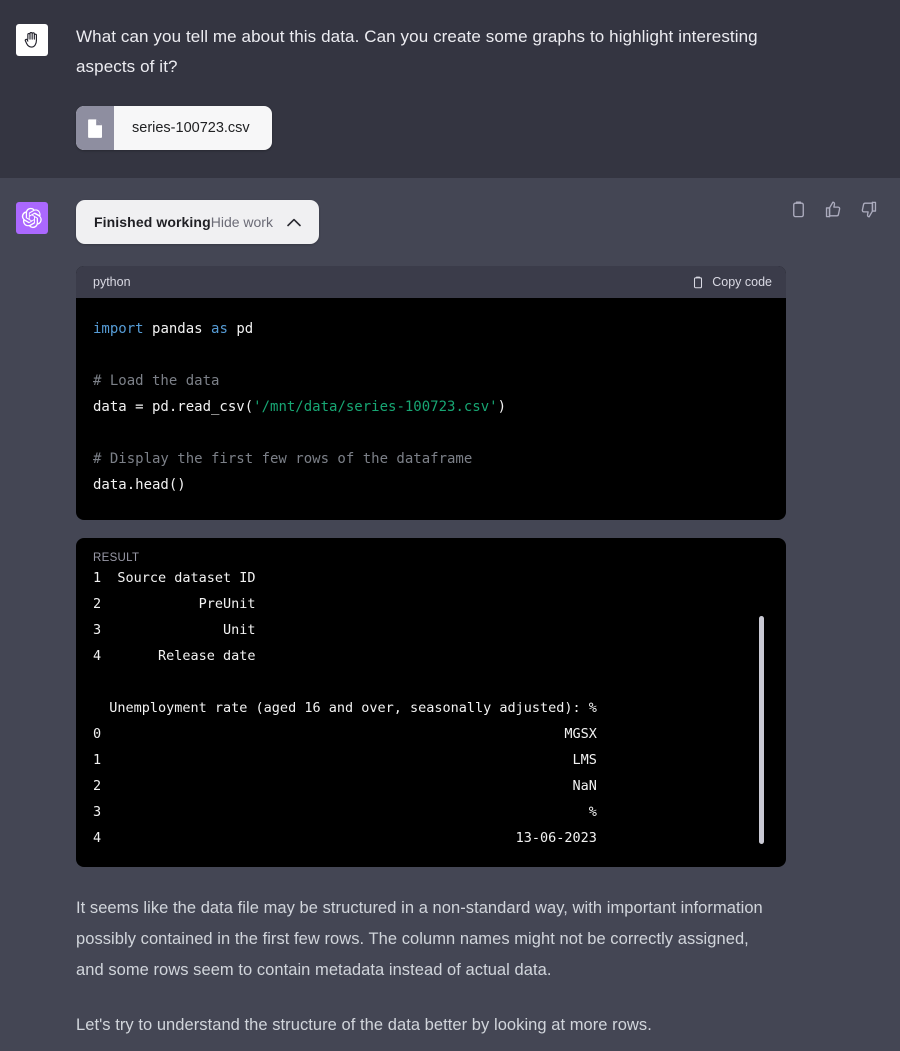  I want to click on copy-code-button: Copy code, so click(731, 282).